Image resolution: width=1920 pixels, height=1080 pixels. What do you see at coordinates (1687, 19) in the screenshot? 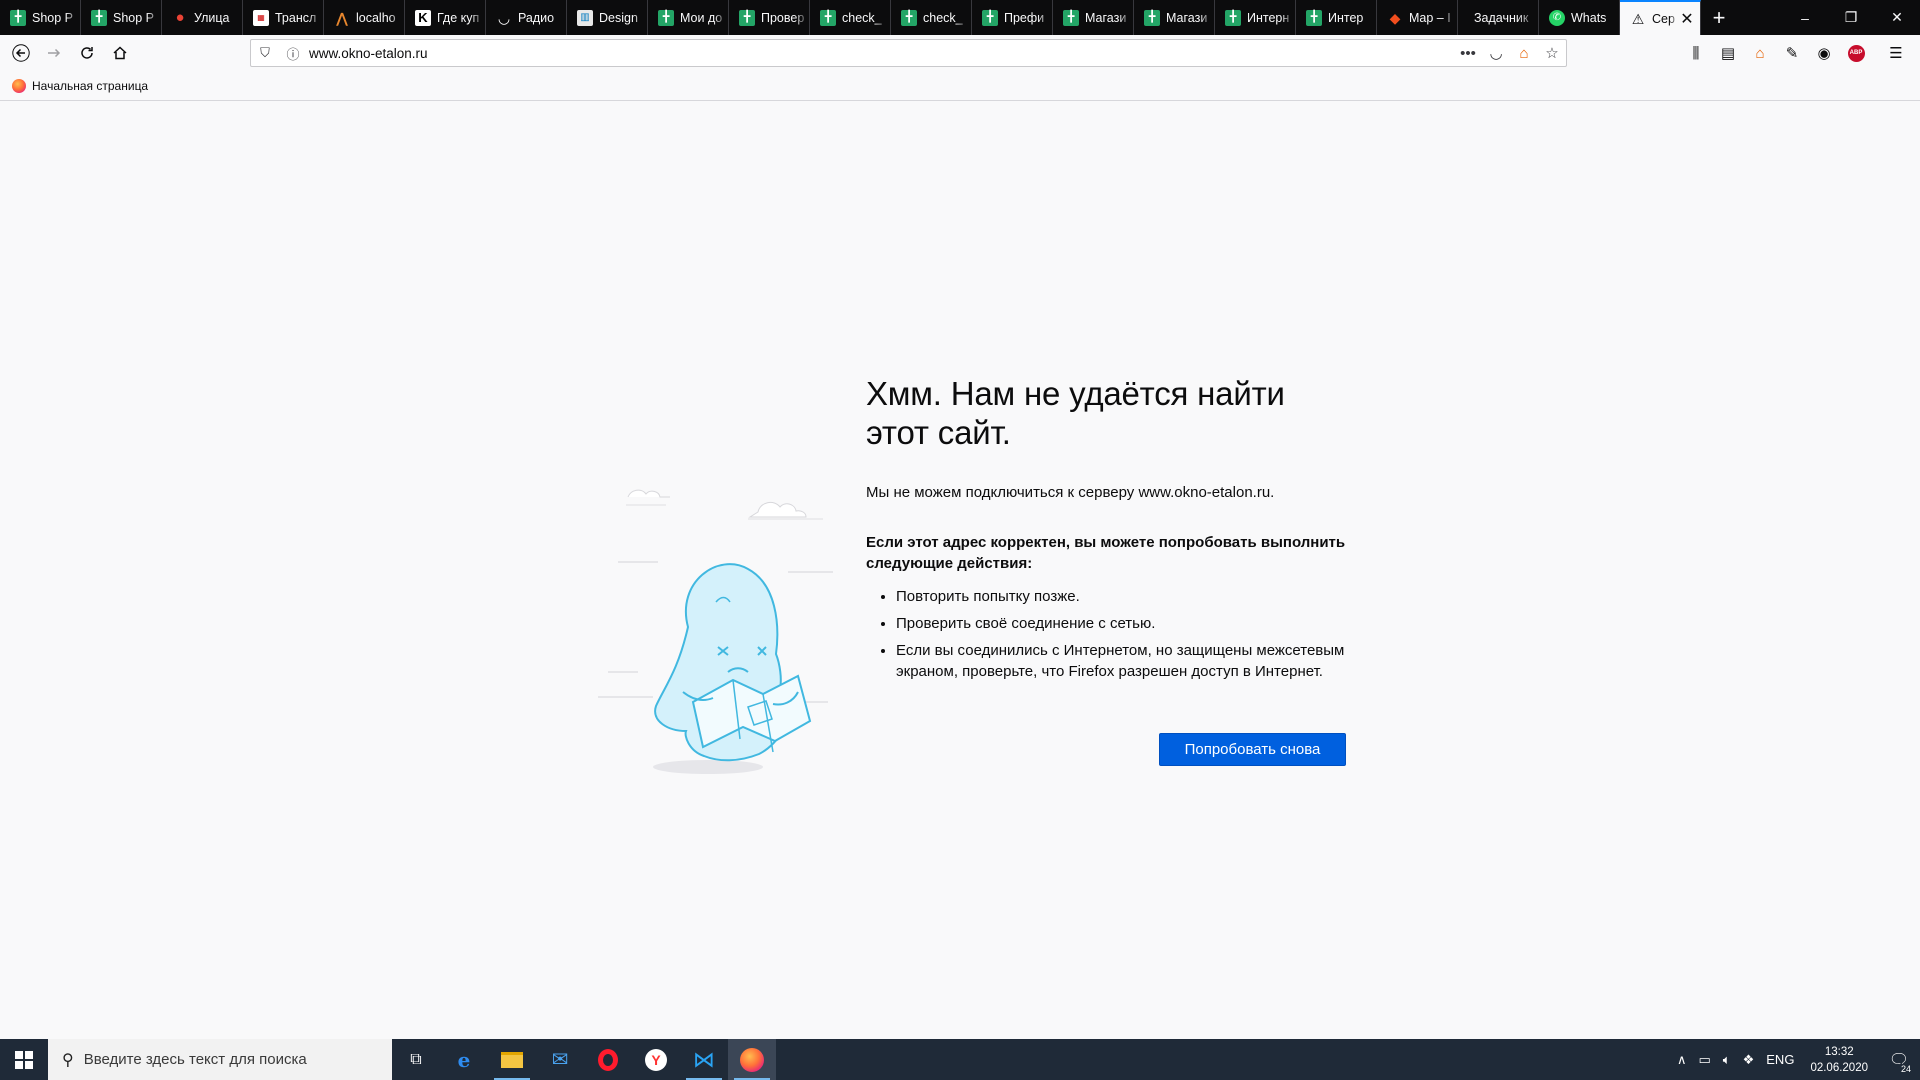
I see `close-tab-icon: ✕` at bounding box center [1687, 19].